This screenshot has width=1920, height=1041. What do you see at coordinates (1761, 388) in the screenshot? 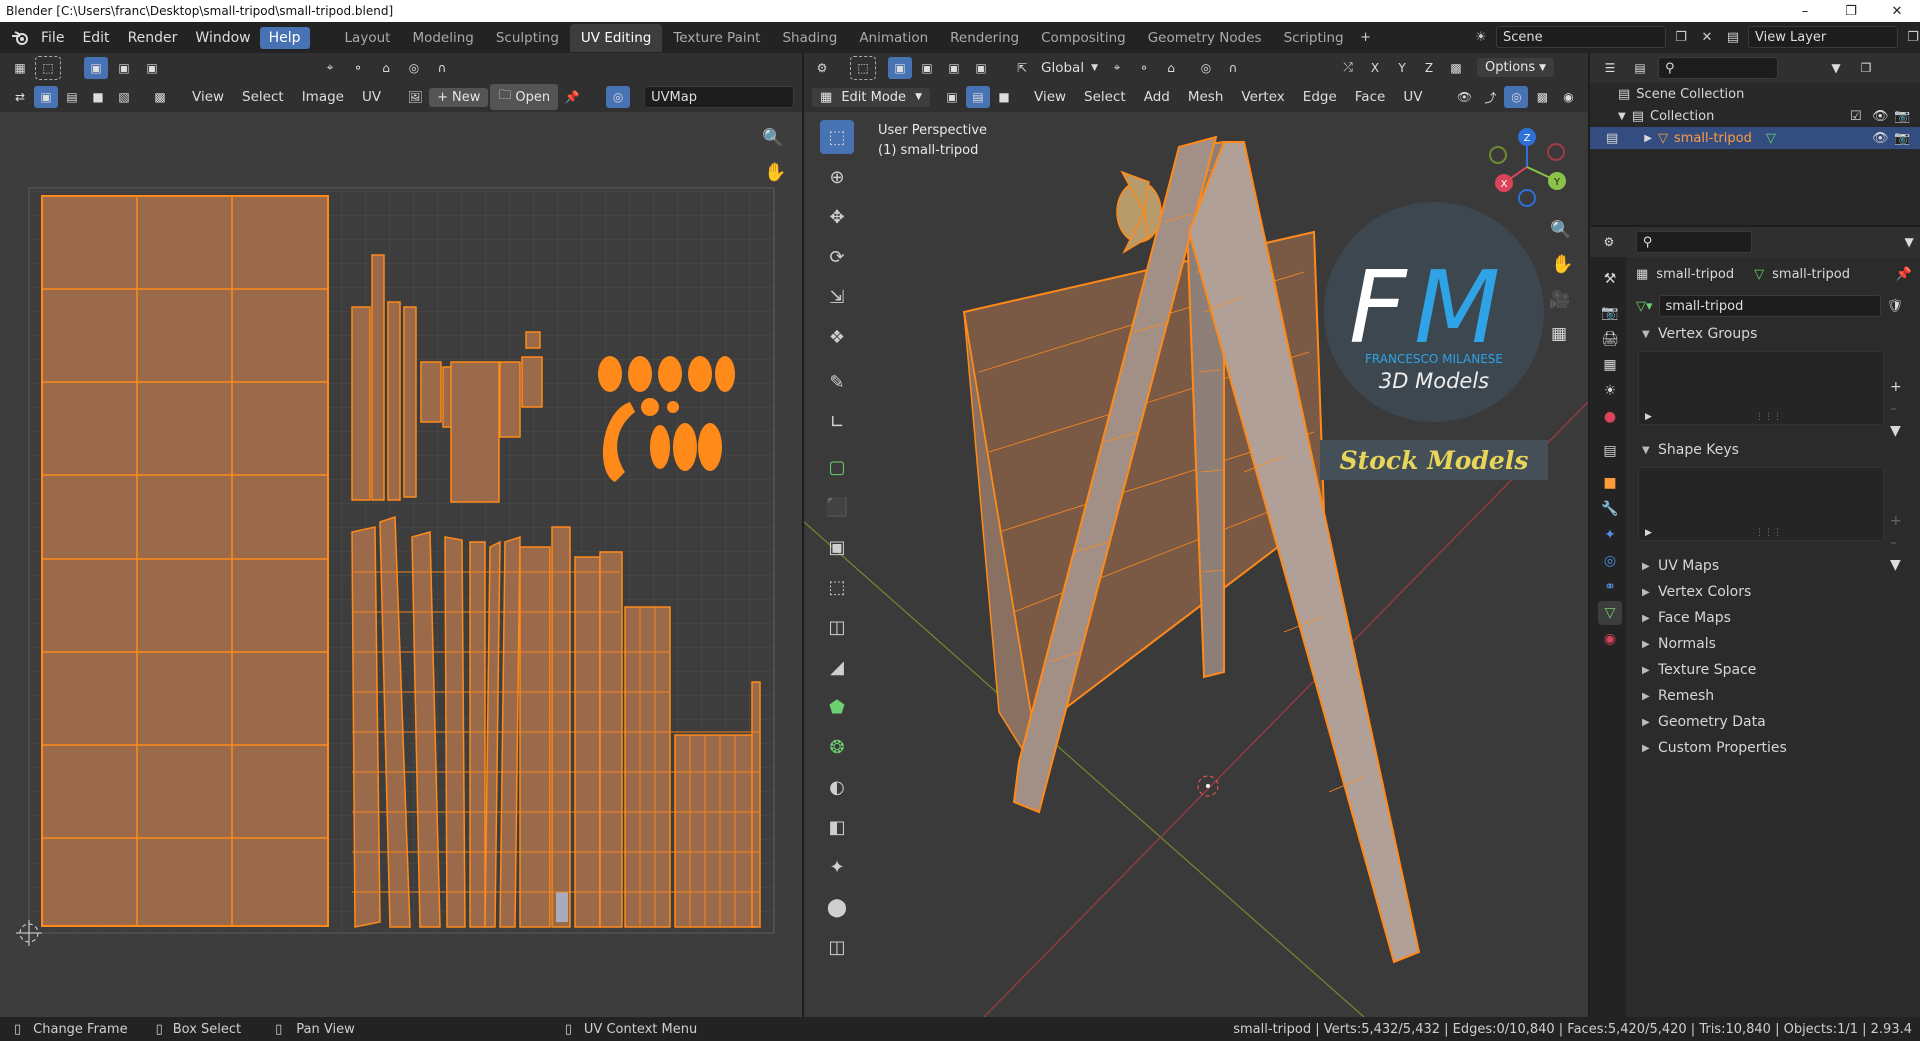
I see `vertex-groups-list: ▶ ⋮⋮⋮` at bounding box center [1761, 388].